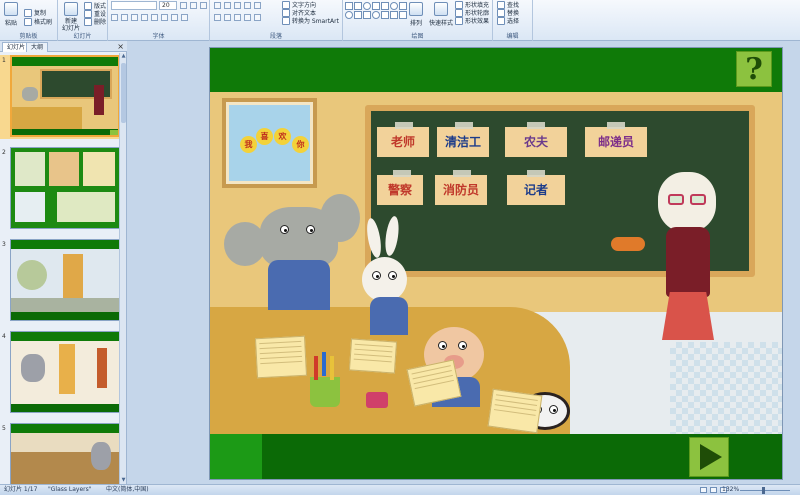 This screenshot has width=800, height=495. Describe the element at coordinates (703, 490) in the screenshot. I see `normal-view-icon` at that location.